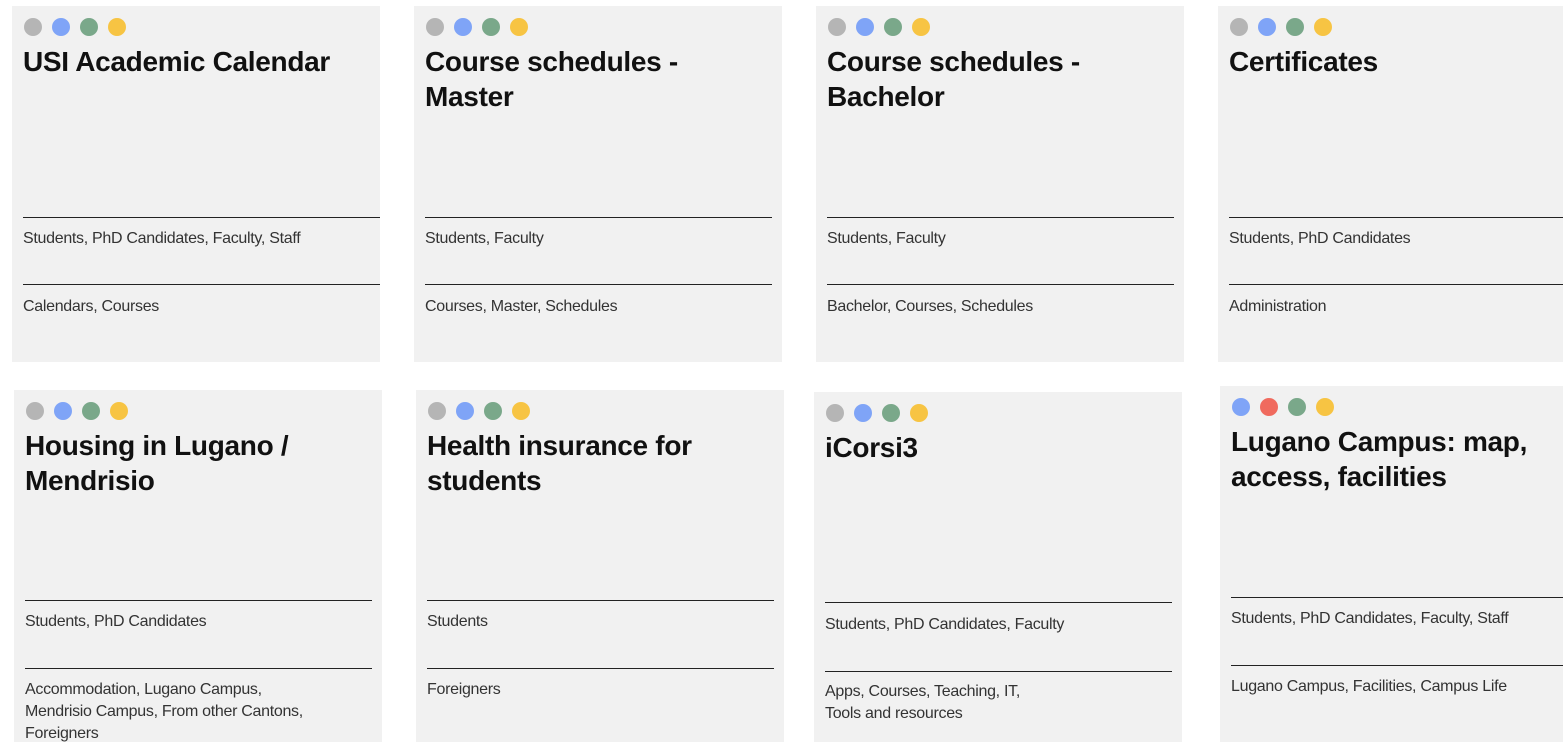 This screenshot has height=742, width=1563. What do you see at coordinates (597, 463) in the screenshot?
I see `card-title: Health insurance for students` at bounding box center [597, 463].